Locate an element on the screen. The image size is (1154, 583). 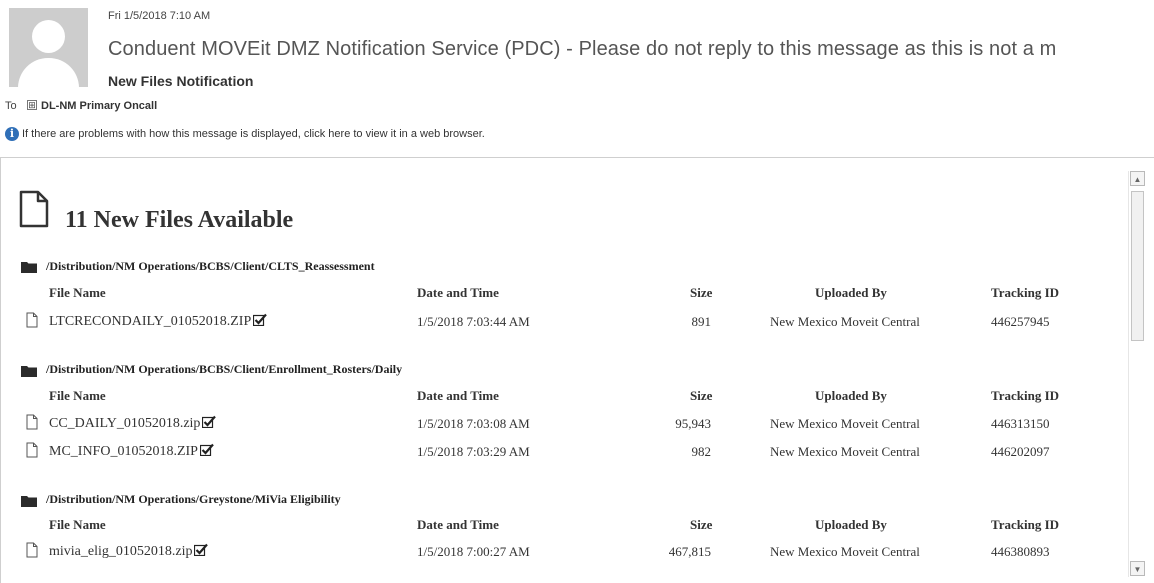
file-size: 891 is located at coordinates (701, 321).